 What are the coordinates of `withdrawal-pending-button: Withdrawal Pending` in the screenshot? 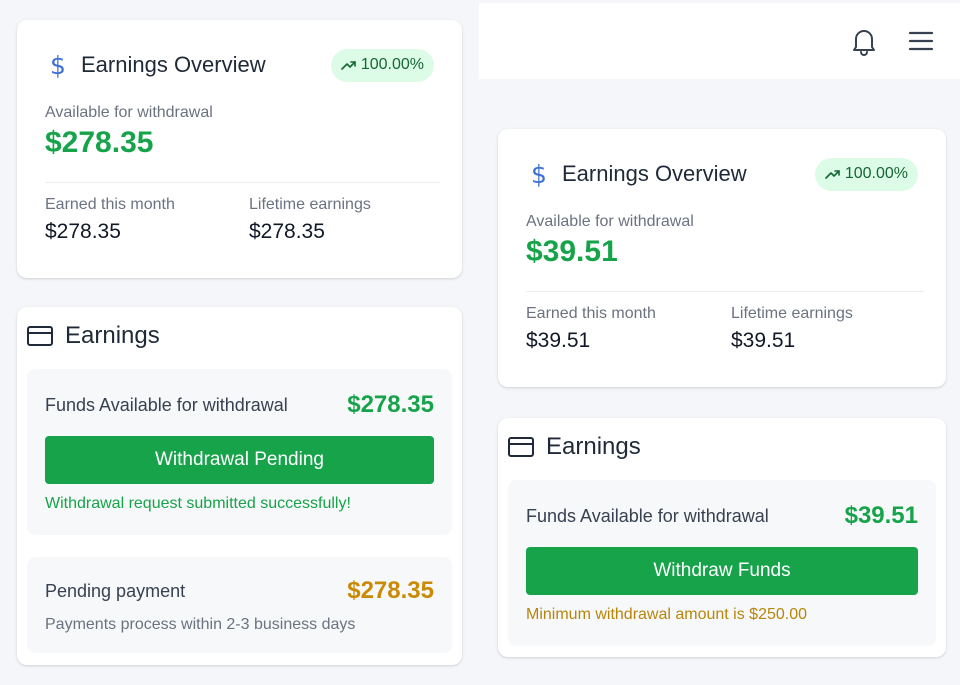 It's located at (239, 460).